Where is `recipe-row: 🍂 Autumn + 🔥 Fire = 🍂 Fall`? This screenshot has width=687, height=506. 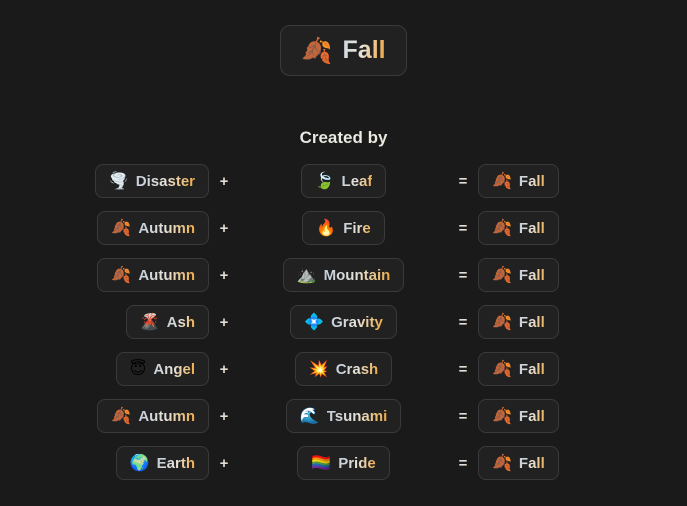
recipe-row: 🍂 Autumn + 🔥 Fire = 🍂 Fall is located at coordinates (343, 228).